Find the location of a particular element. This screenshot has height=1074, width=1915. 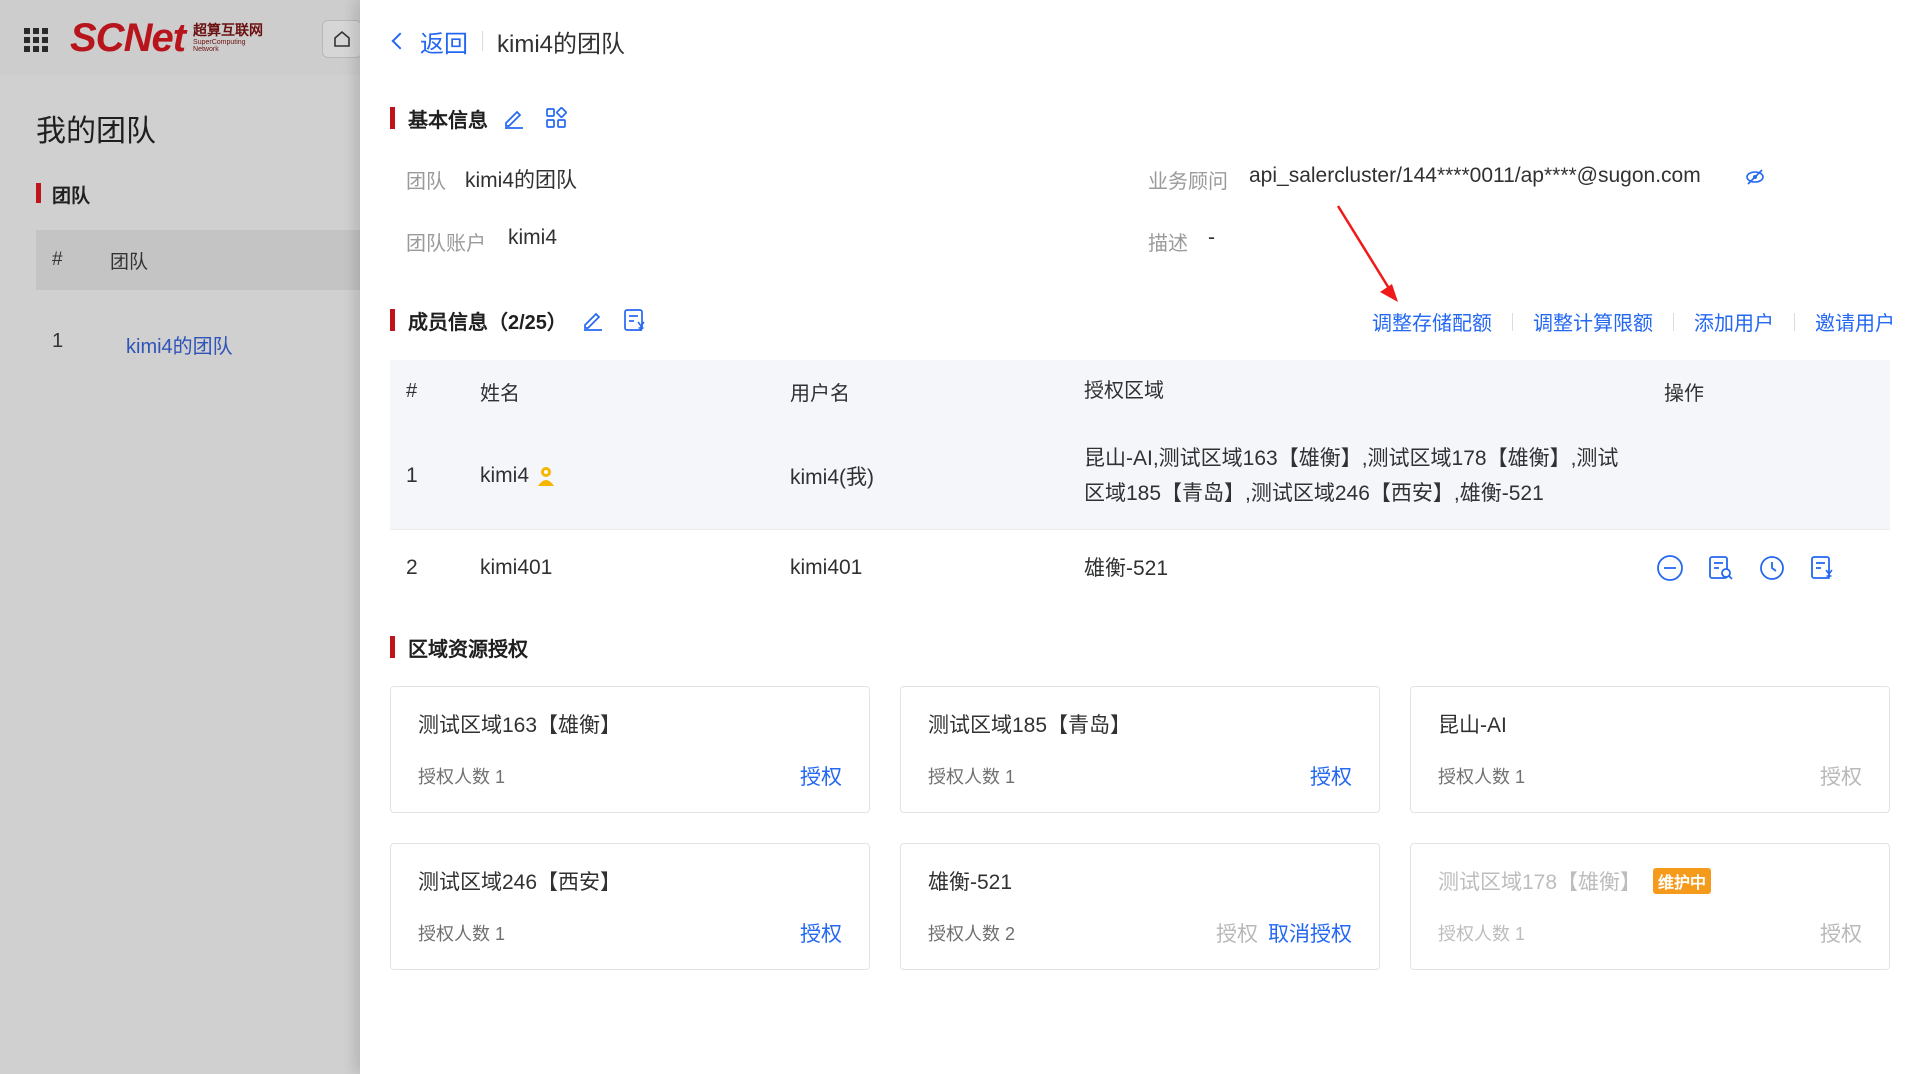

member-info-title: 成员信息（2/25） is located at coordinates (519, 320).